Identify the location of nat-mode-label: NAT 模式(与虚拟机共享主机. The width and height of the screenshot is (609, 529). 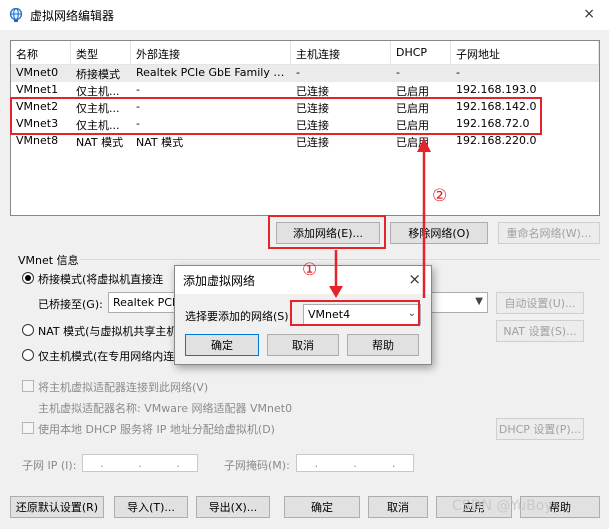
(108, 331).